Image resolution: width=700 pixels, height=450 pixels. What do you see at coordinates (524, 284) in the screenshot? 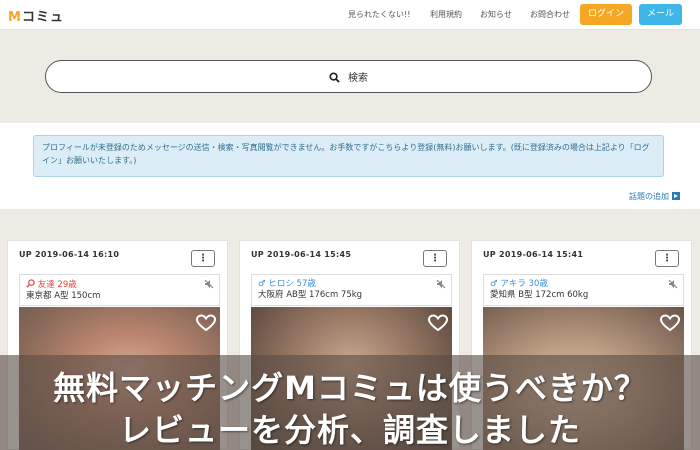
I see `profile-name: アキラ 30歳` at bounding box center [524, 284].